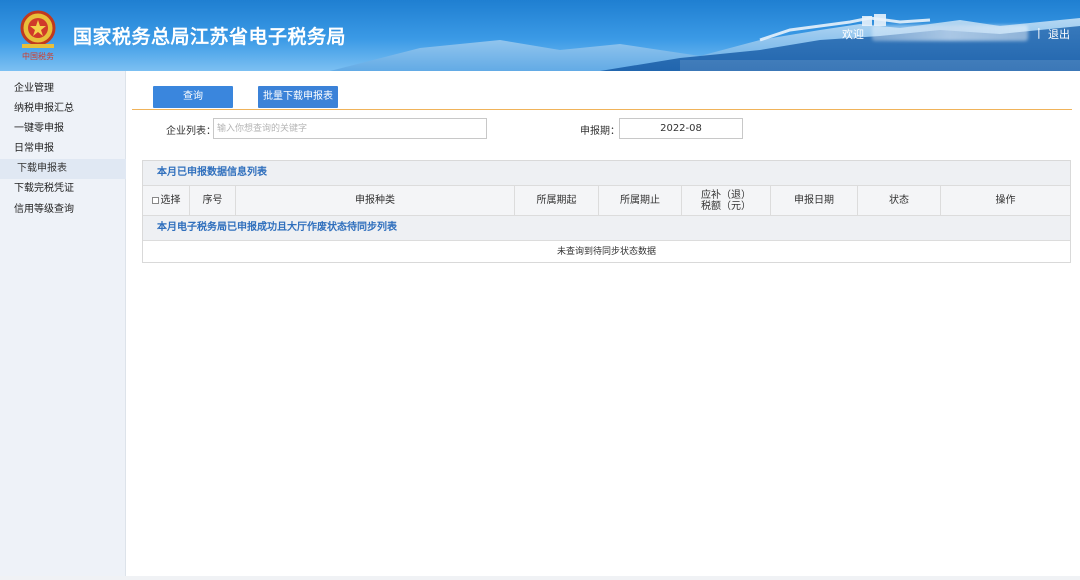 The width and height of the screenshot is (1080, 580). What do you see at coordinates (726, 206) in the screenshot?
I see `header-tax-line2: 税额（元）` at bounding box center [726, 206].